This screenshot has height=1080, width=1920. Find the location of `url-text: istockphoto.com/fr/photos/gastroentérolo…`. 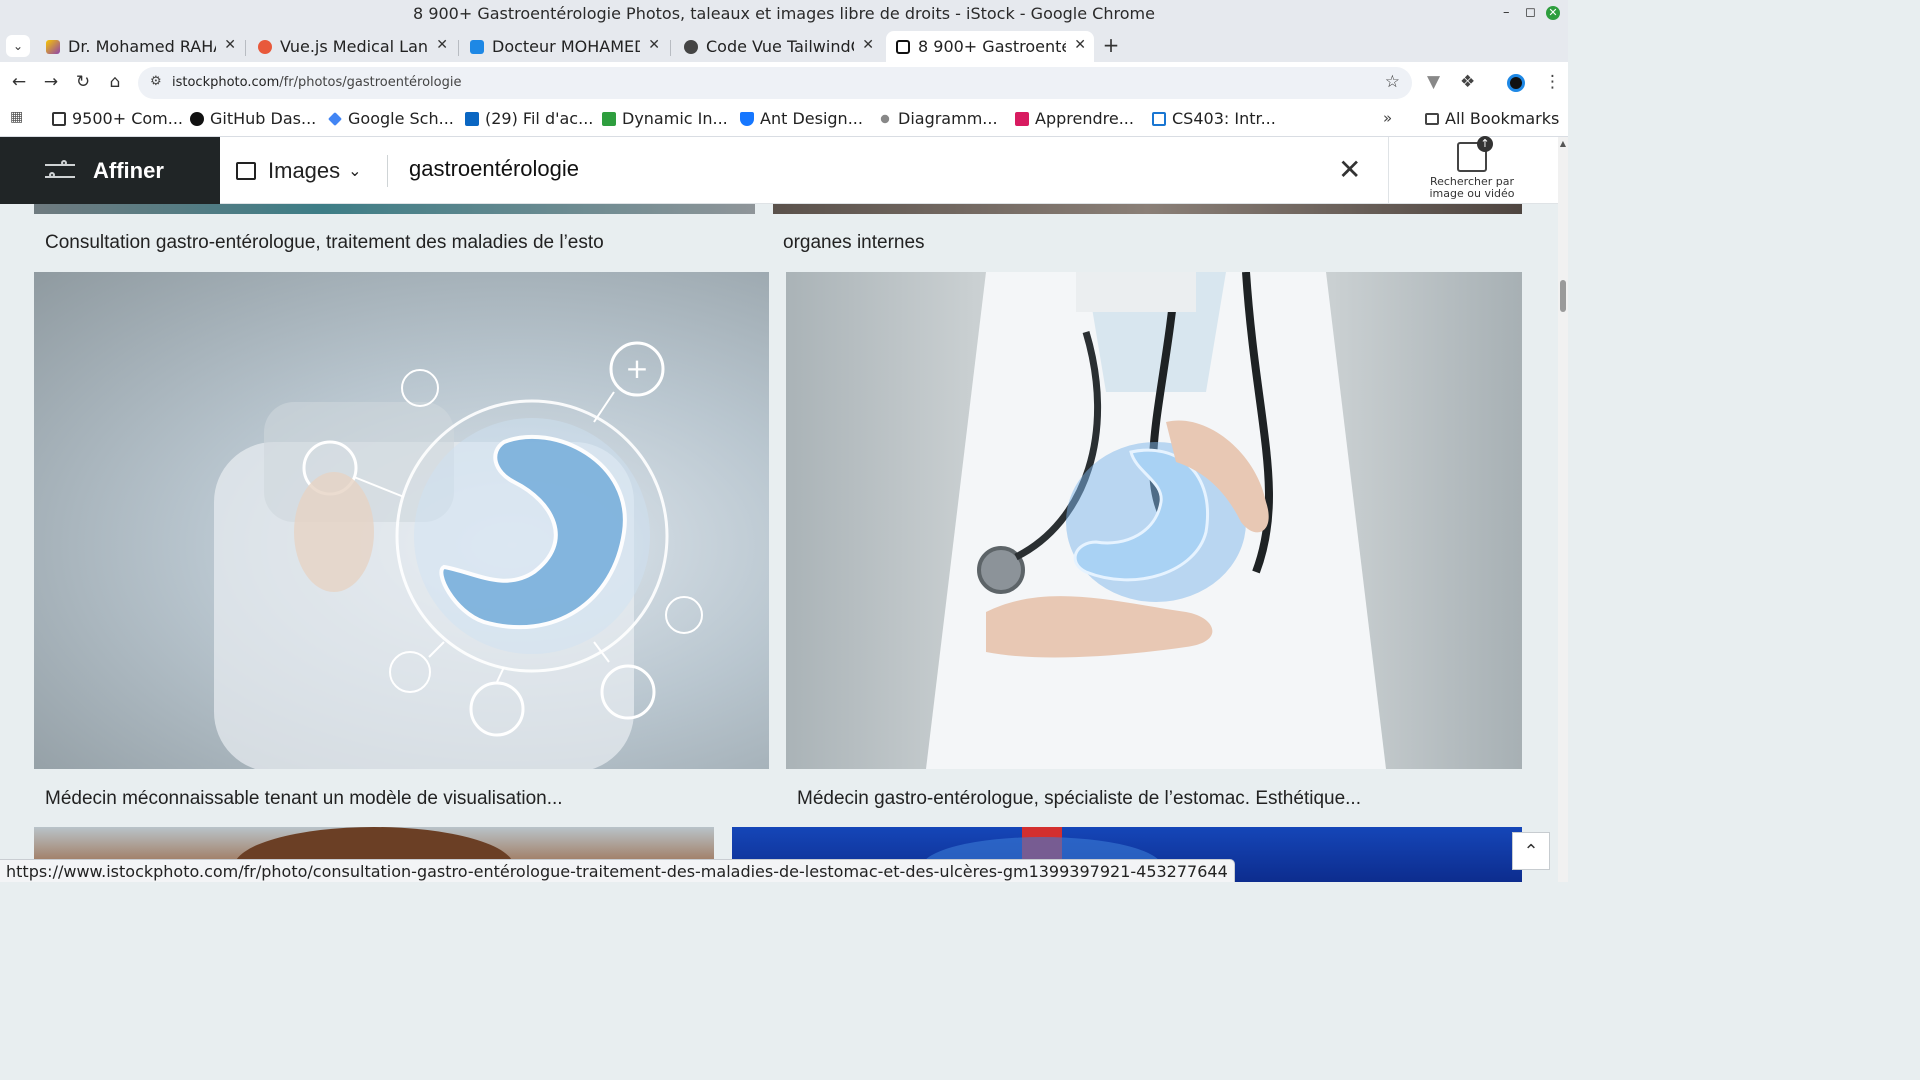

url-text: istockphoto.com/fr/photos/gastroentérolo… is located at coordinates (316, 82).